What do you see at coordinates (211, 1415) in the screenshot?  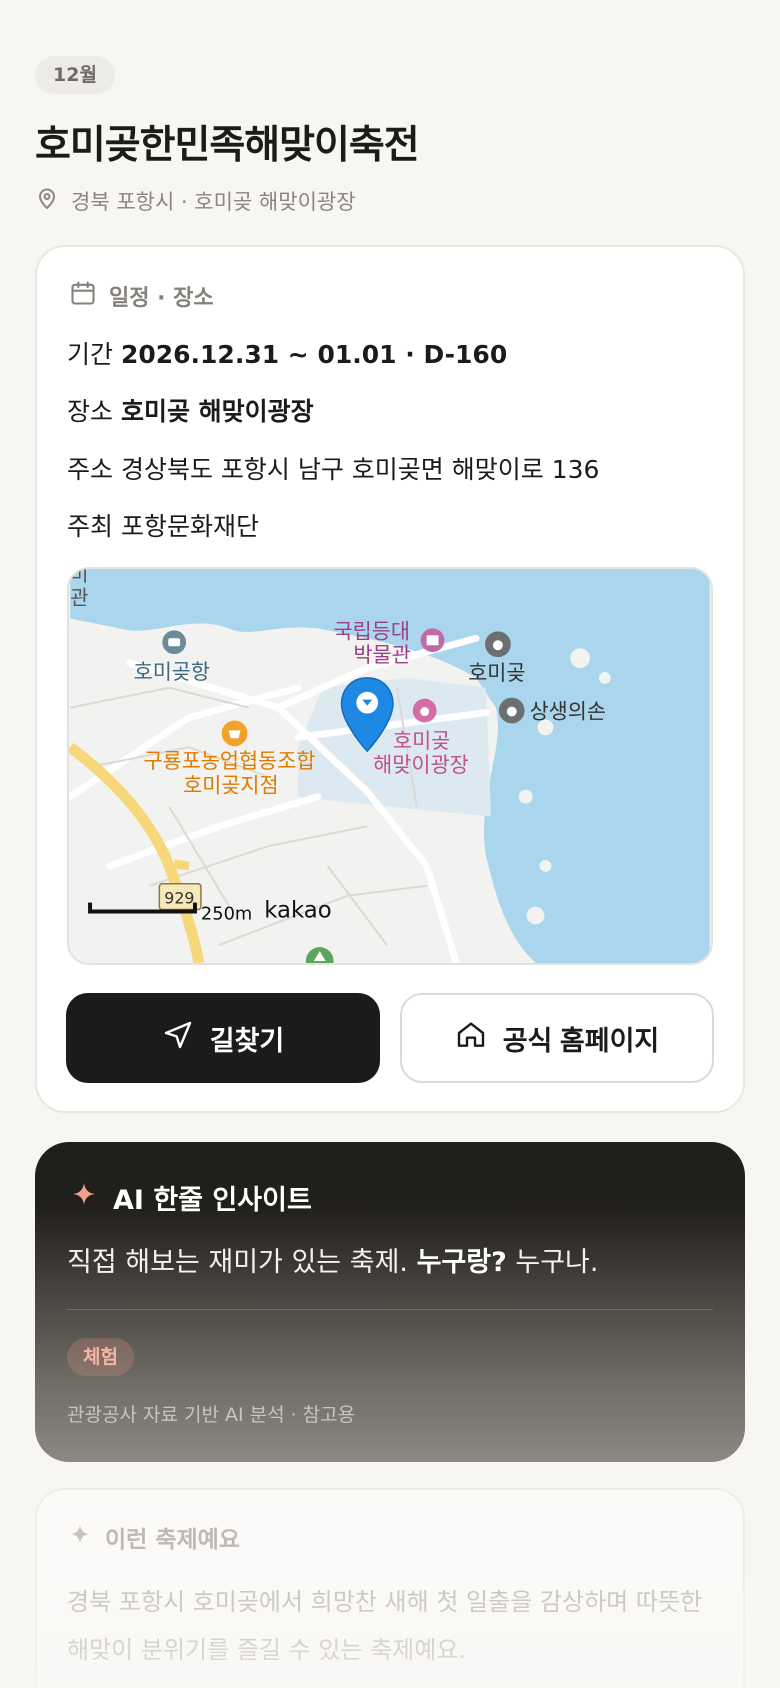 I see `ai-disclaimer: 관광공사 자료 기반 AI 분석 · 참고용` at bounding box center [211, 1415].